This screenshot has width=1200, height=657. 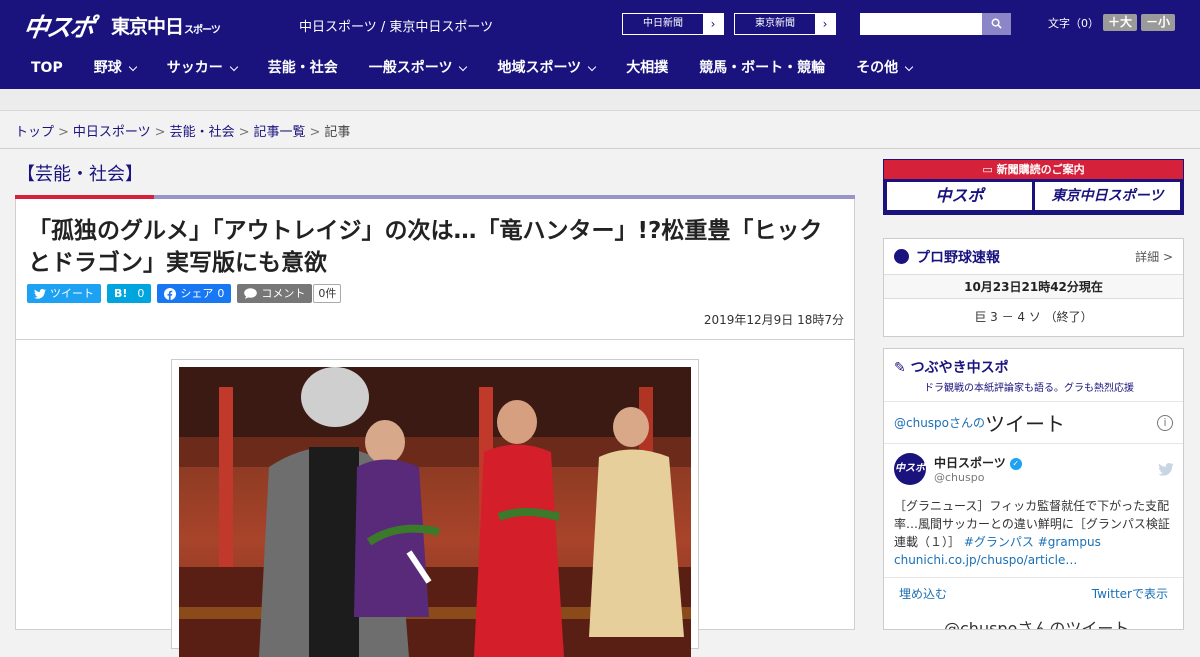 I want to click on baseball-icon, so click(x=901, y=256).